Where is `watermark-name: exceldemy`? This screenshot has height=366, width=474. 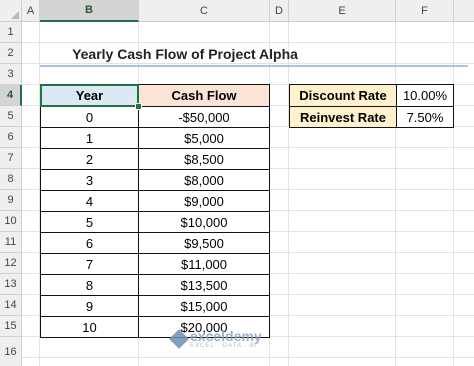
watermark-name: exceldemy is located at coordinates (226, 336).